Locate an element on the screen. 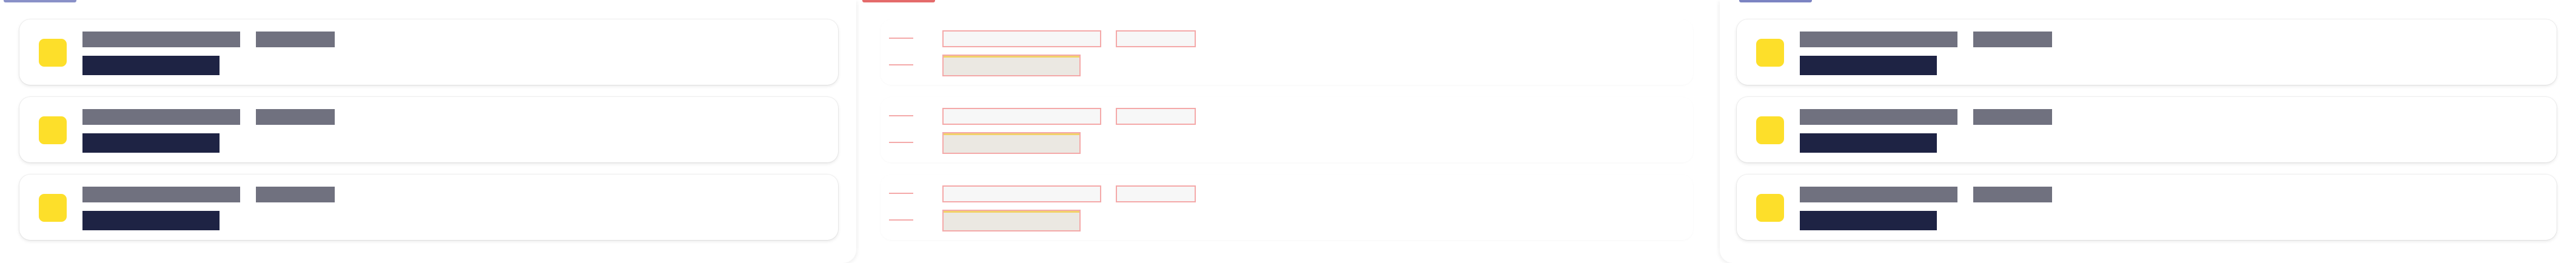 The image size is (2576, 263). panel-right-accent is located at coordinates (1775, 1).